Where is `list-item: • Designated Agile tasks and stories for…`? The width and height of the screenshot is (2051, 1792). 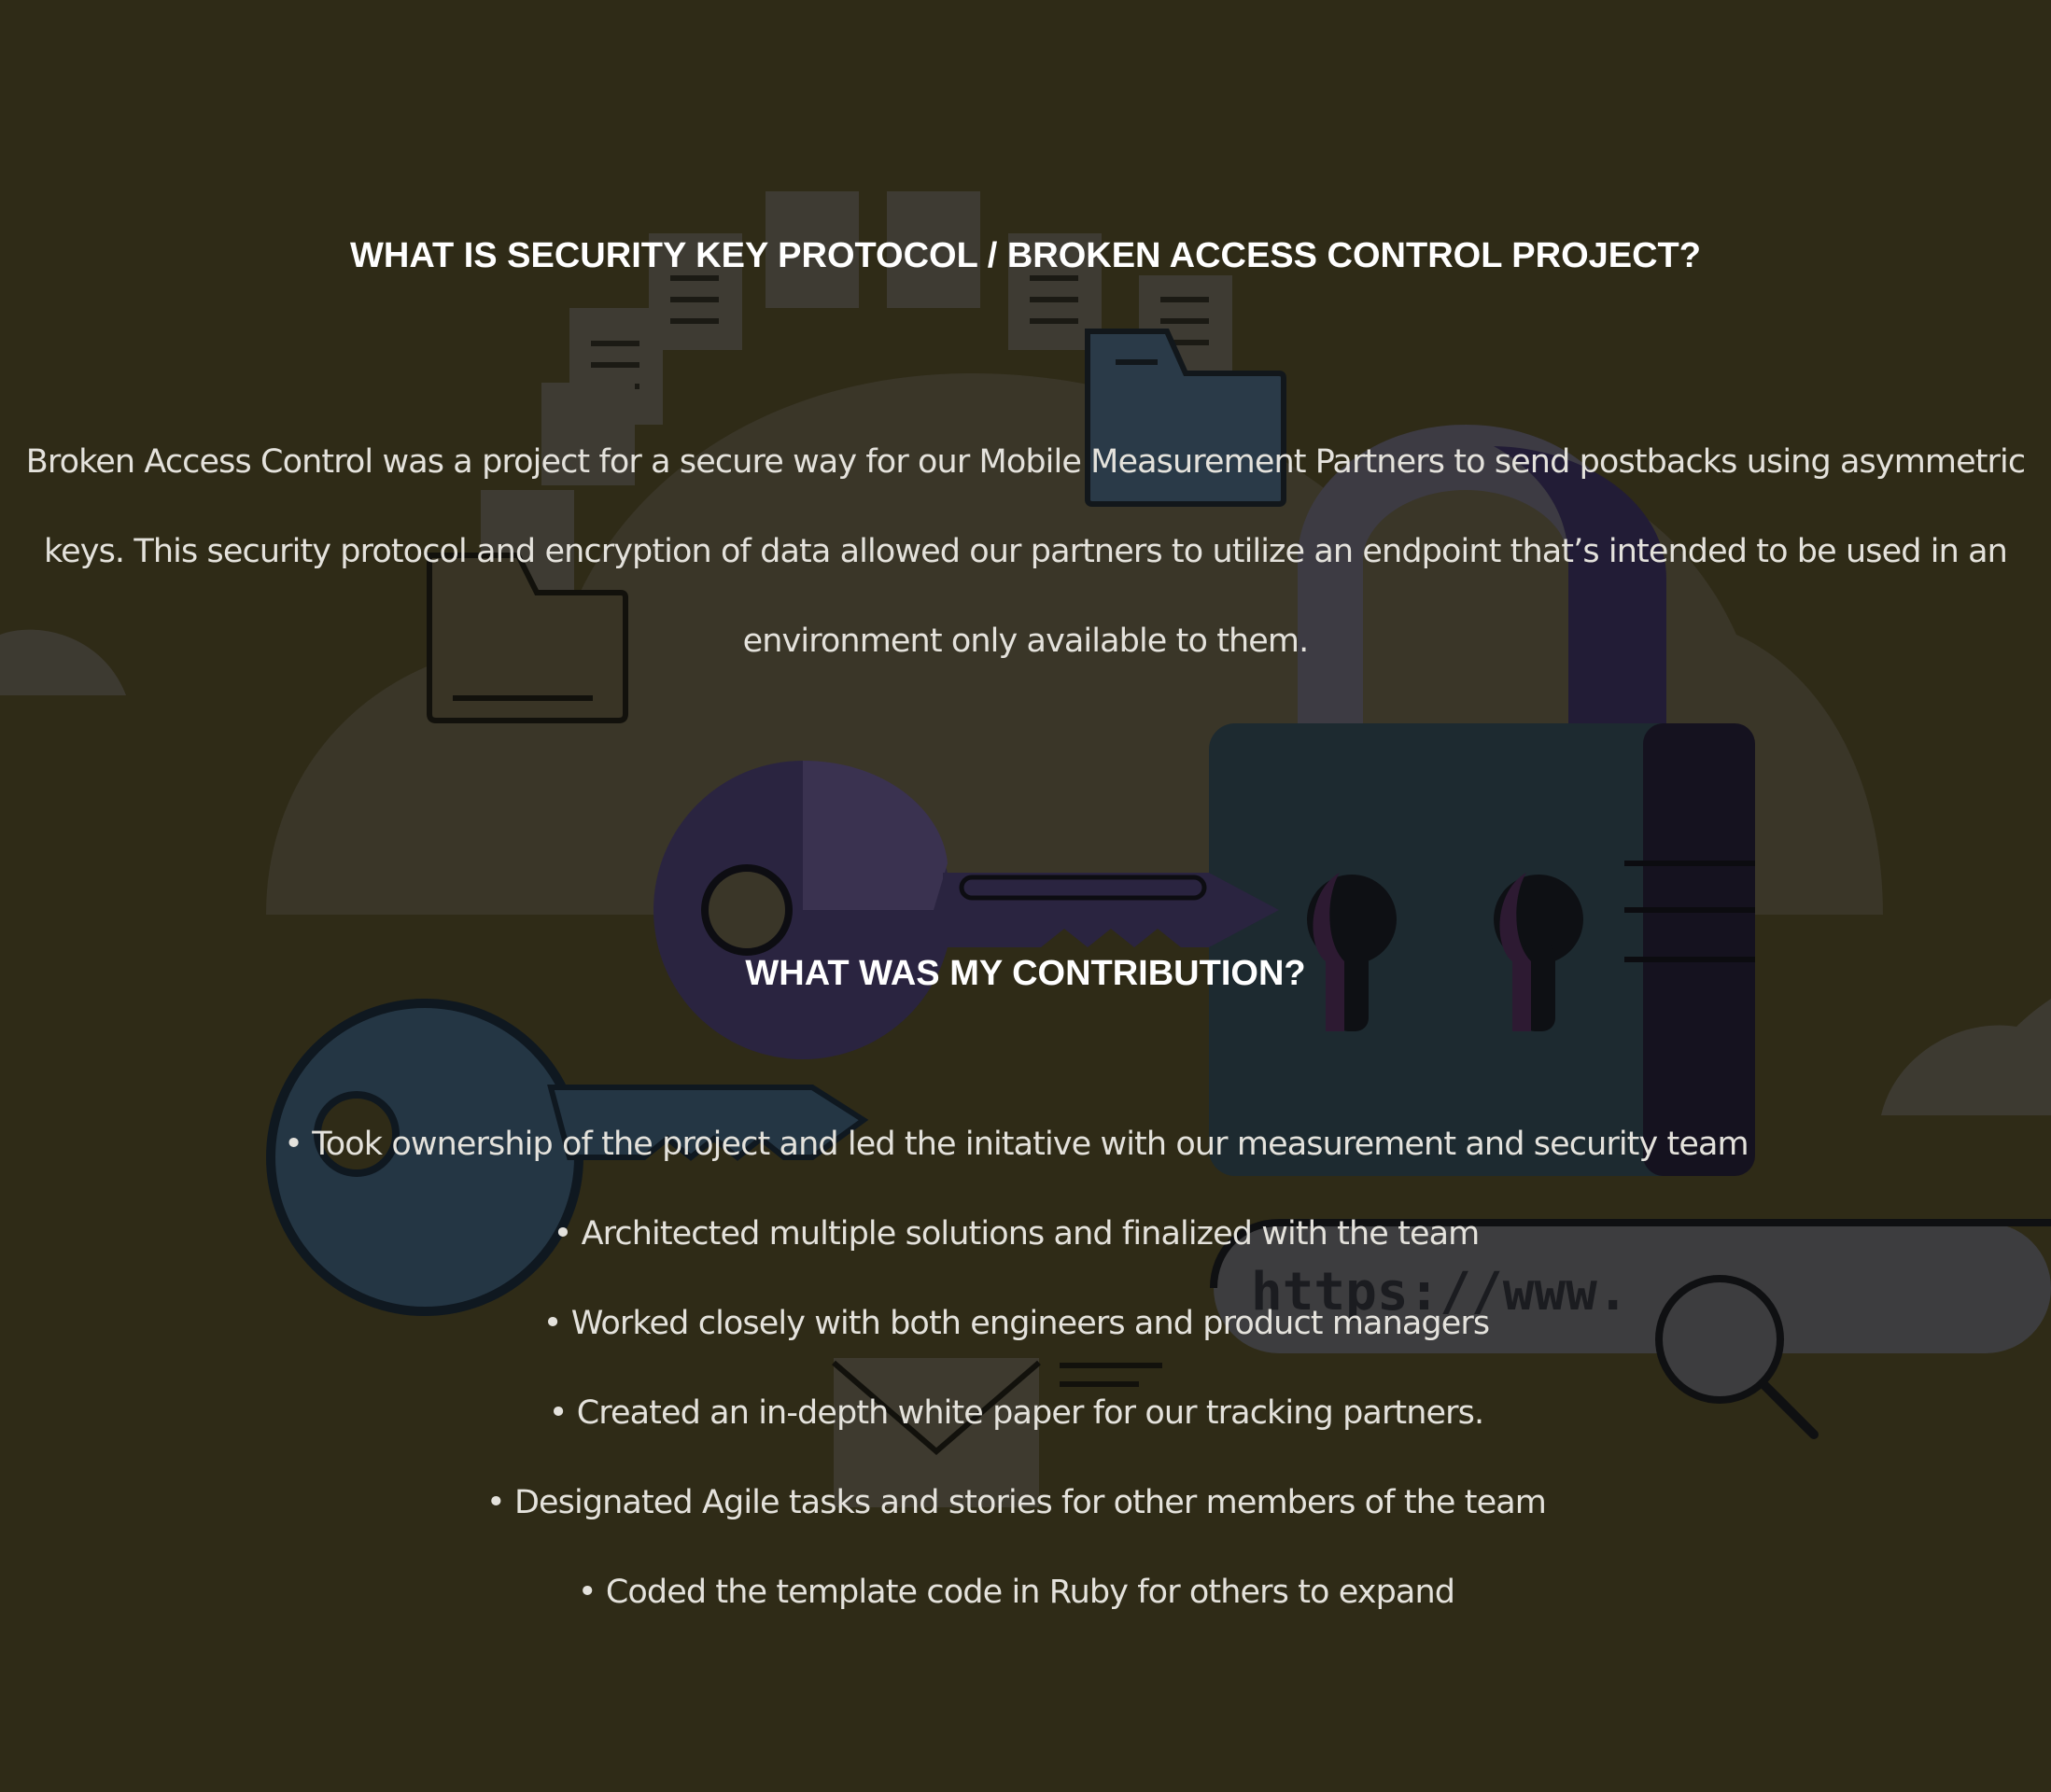 list-item: • Designated Agile tasks and stories for… is located at coordinates (1016, 1502).